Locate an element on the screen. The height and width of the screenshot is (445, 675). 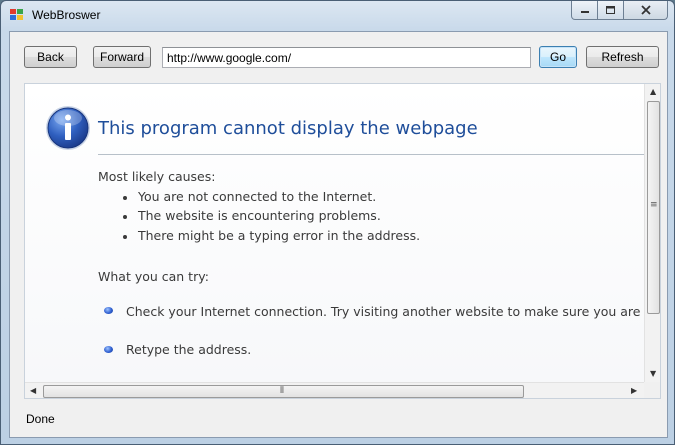
scroll-down-icon: ▼ is located at coordinates (653, 373).